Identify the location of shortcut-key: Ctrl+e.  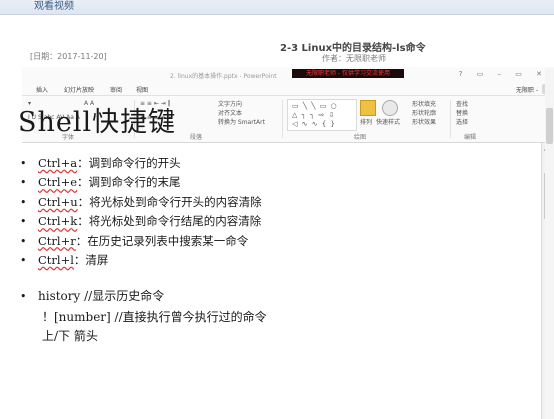
(58, 182).